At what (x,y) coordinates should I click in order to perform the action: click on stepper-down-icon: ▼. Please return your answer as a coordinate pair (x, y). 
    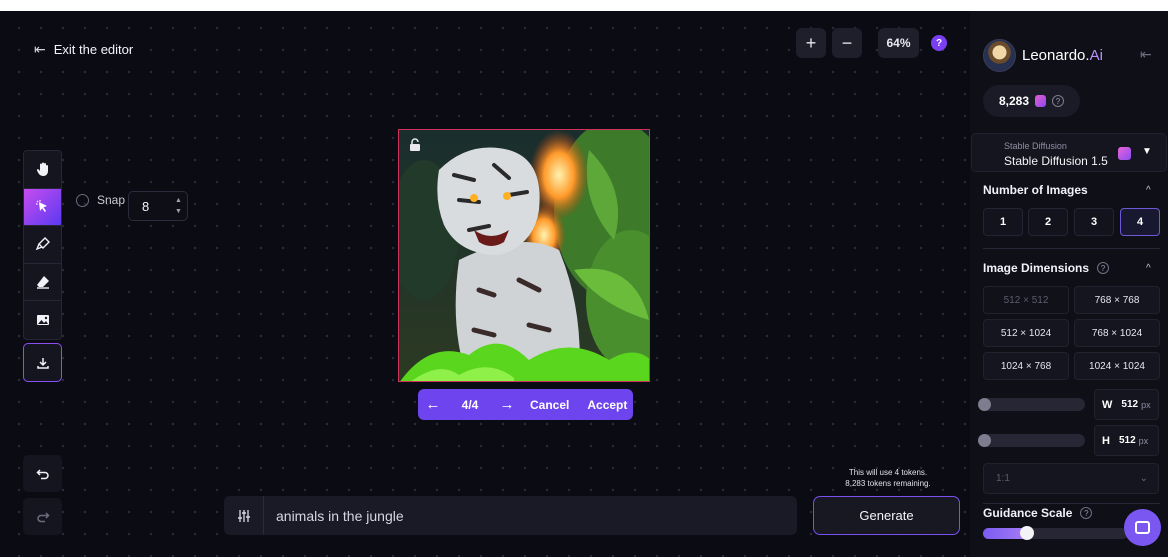
    Looking at the image, I should click on (178, 211).